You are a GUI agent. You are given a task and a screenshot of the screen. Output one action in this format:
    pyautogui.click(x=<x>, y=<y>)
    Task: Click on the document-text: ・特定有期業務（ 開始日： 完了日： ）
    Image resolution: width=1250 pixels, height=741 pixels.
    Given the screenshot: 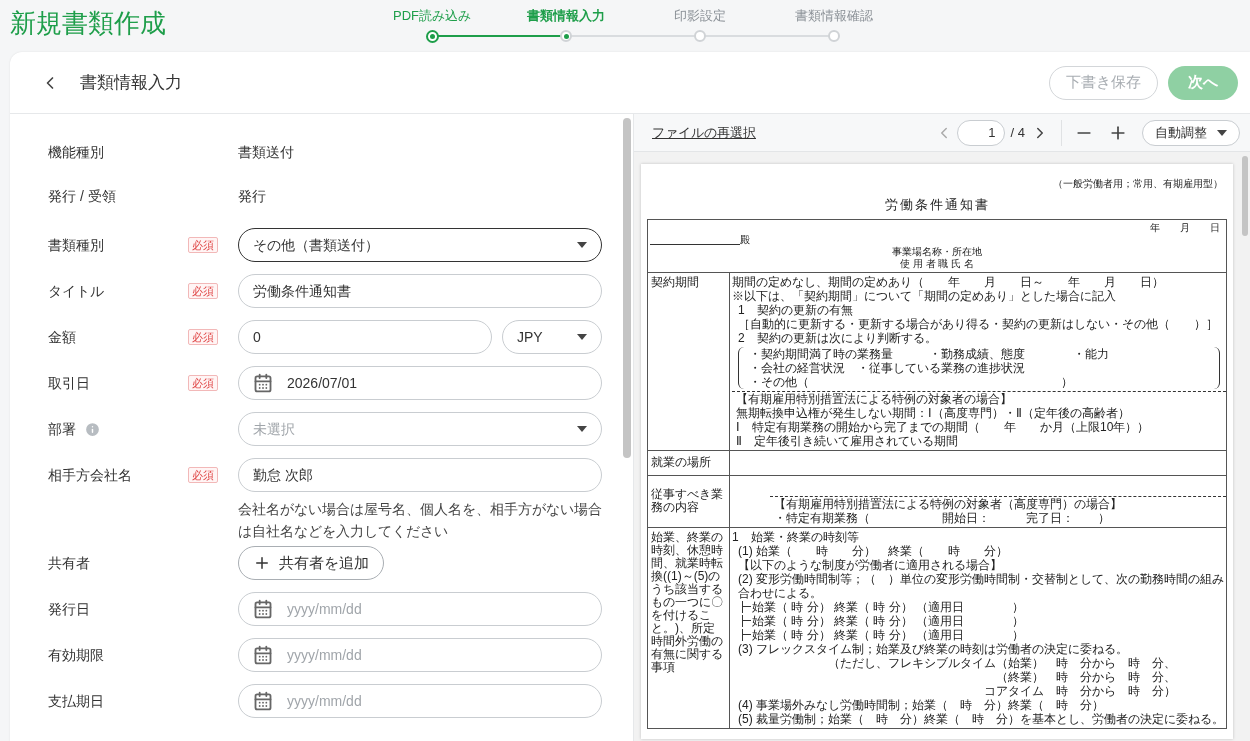 What is the action you would take?
    pyautogui.click(x=942, y=517)
    